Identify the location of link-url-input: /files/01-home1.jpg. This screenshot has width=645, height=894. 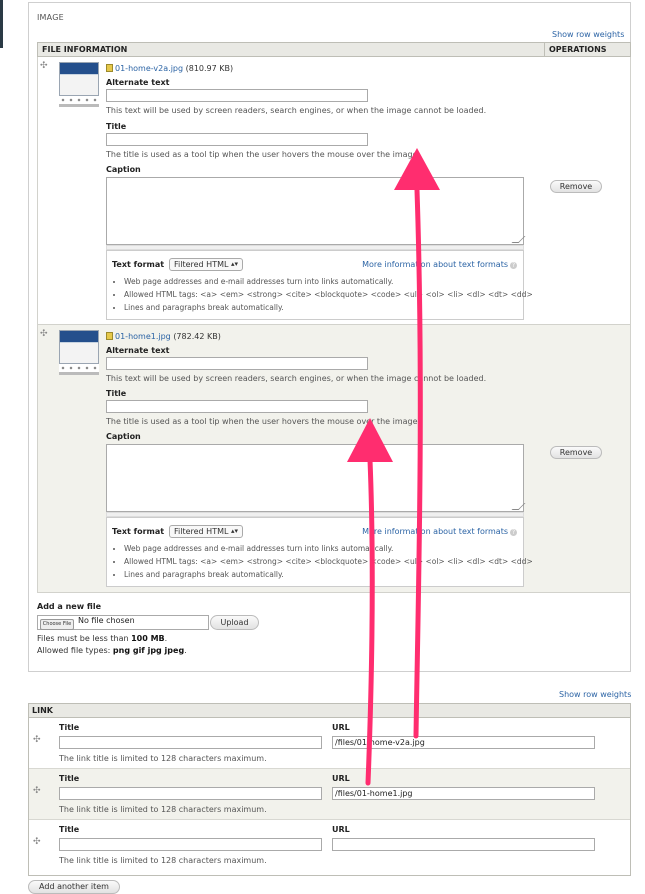
(463, 793).